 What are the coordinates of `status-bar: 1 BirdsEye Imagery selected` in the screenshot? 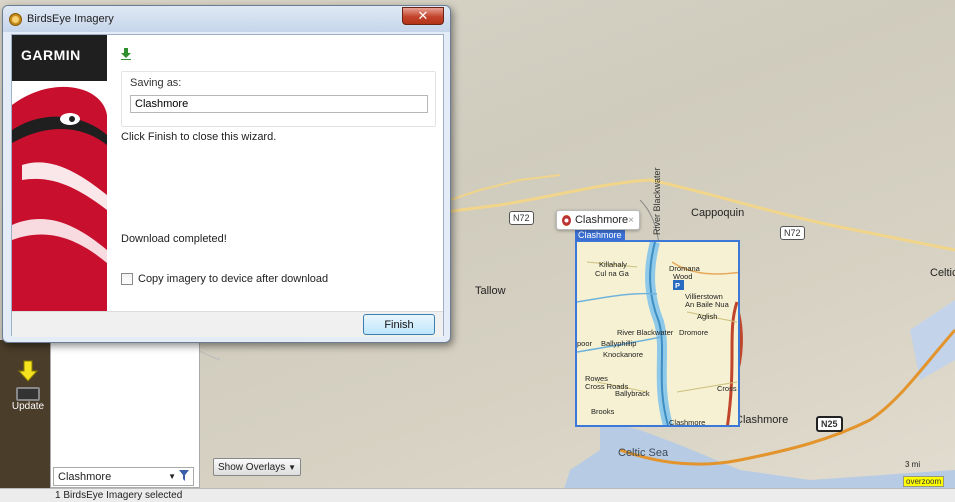 It's located at (477, 495).